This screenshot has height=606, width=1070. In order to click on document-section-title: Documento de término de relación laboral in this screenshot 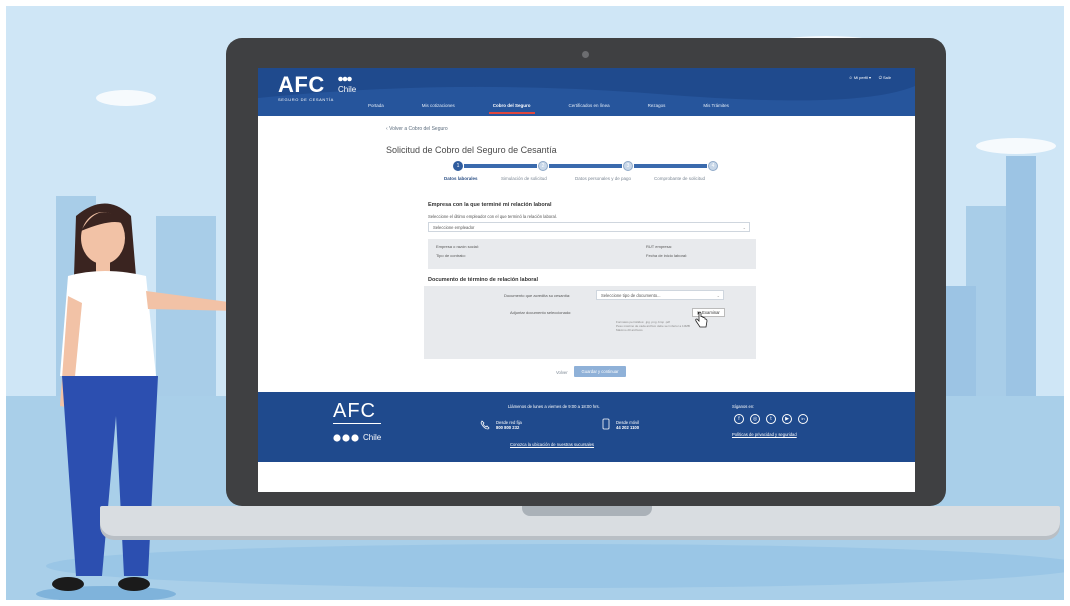, I will do `click(483, 280)`.